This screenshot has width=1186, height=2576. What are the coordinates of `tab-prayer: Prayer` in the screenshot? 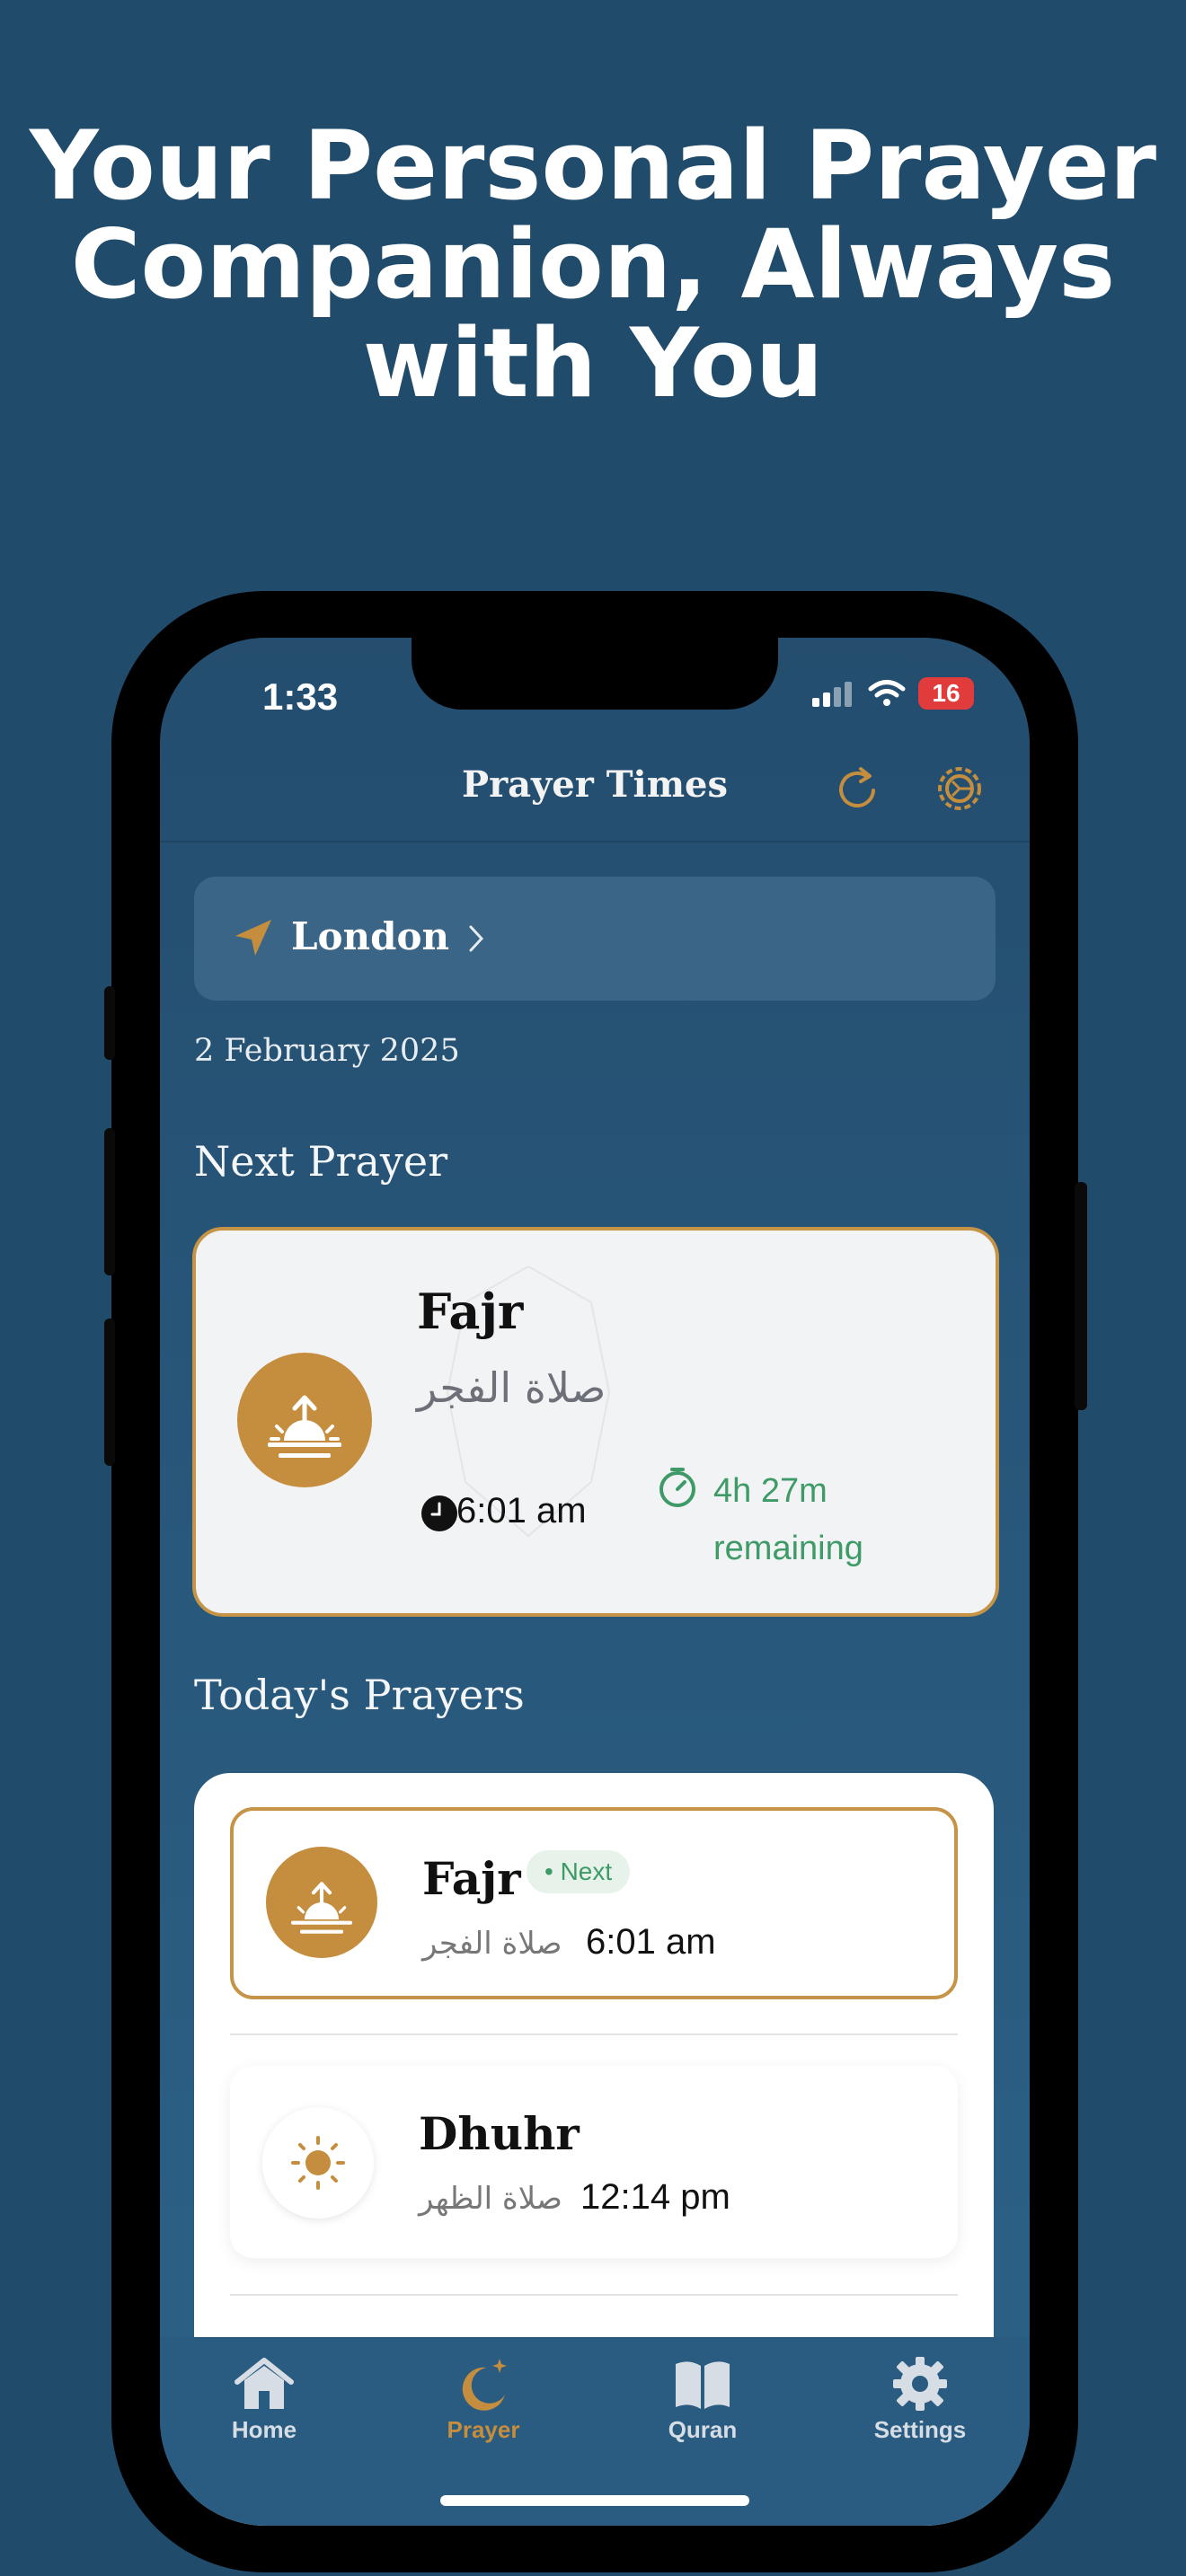 It's located at (483, 2399).